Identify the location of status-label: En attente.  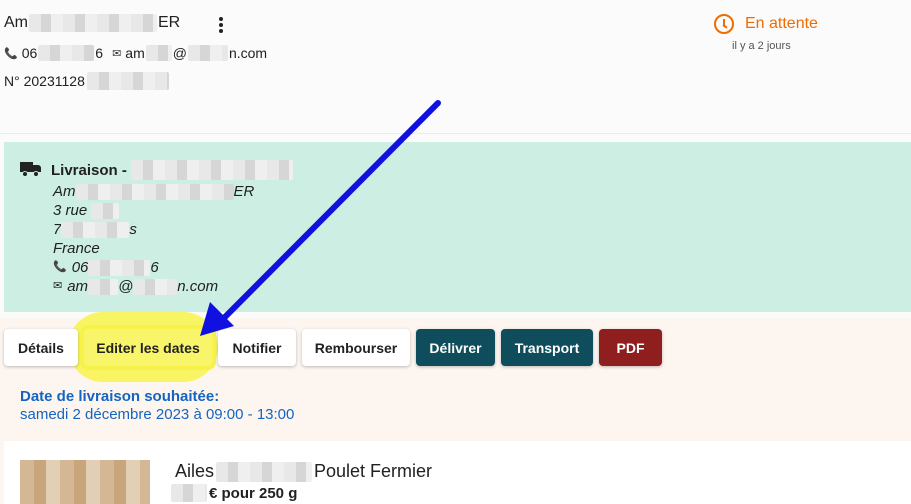
(781, 23).